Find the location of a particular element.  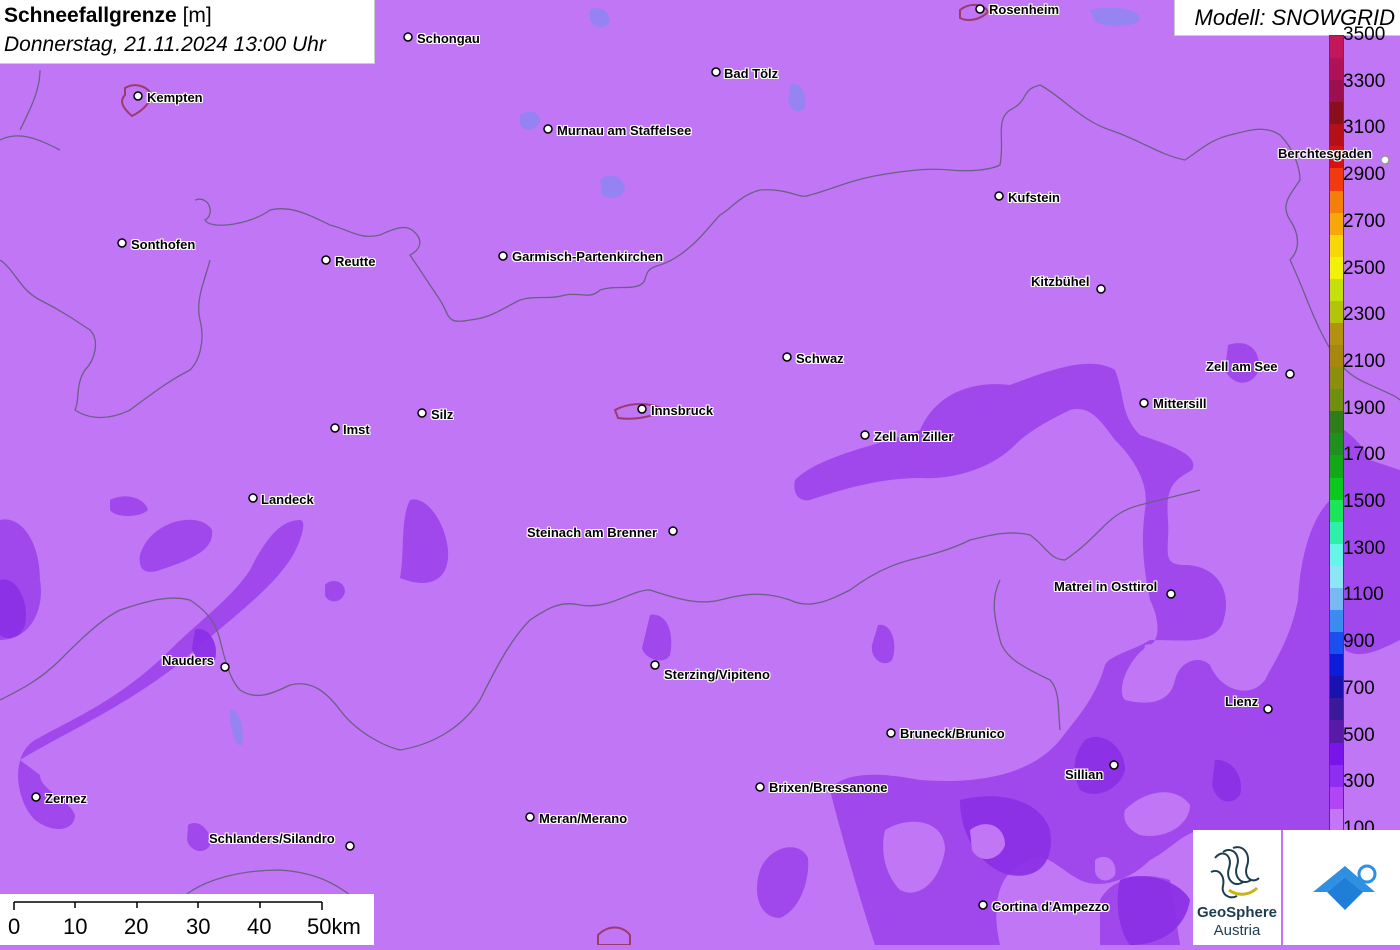

legend-label: 2700 is located at coordinates (1364, 221).